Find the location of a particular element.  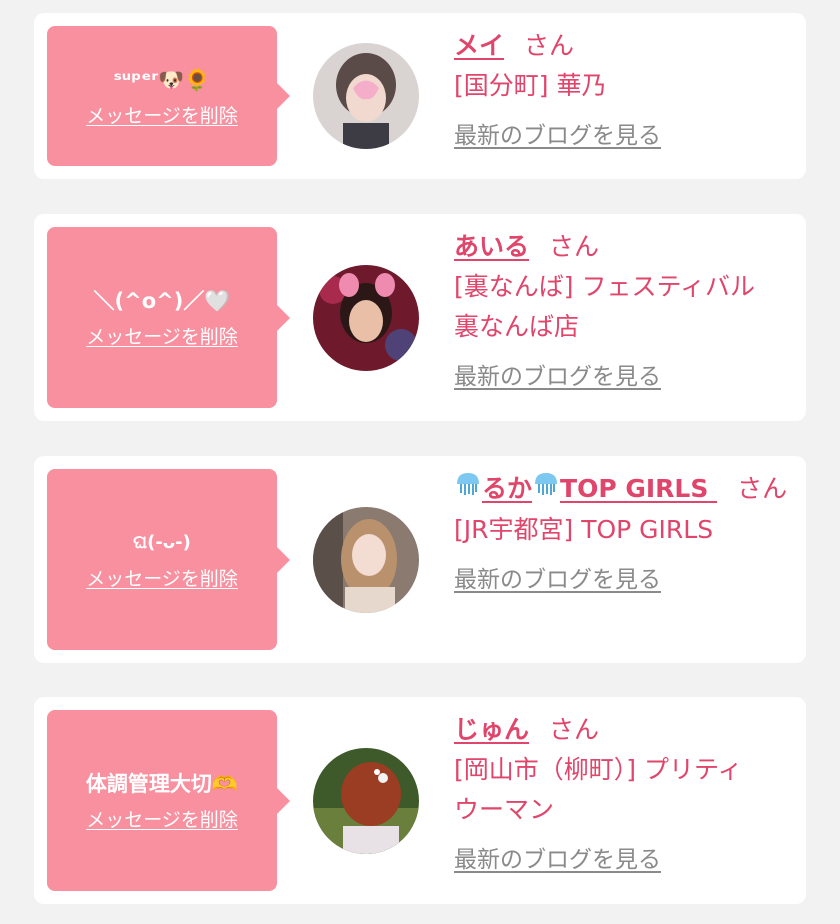

shop-name: [岡山市（柳町）] プリティ ウーマン is located at coordinates (622, 790).